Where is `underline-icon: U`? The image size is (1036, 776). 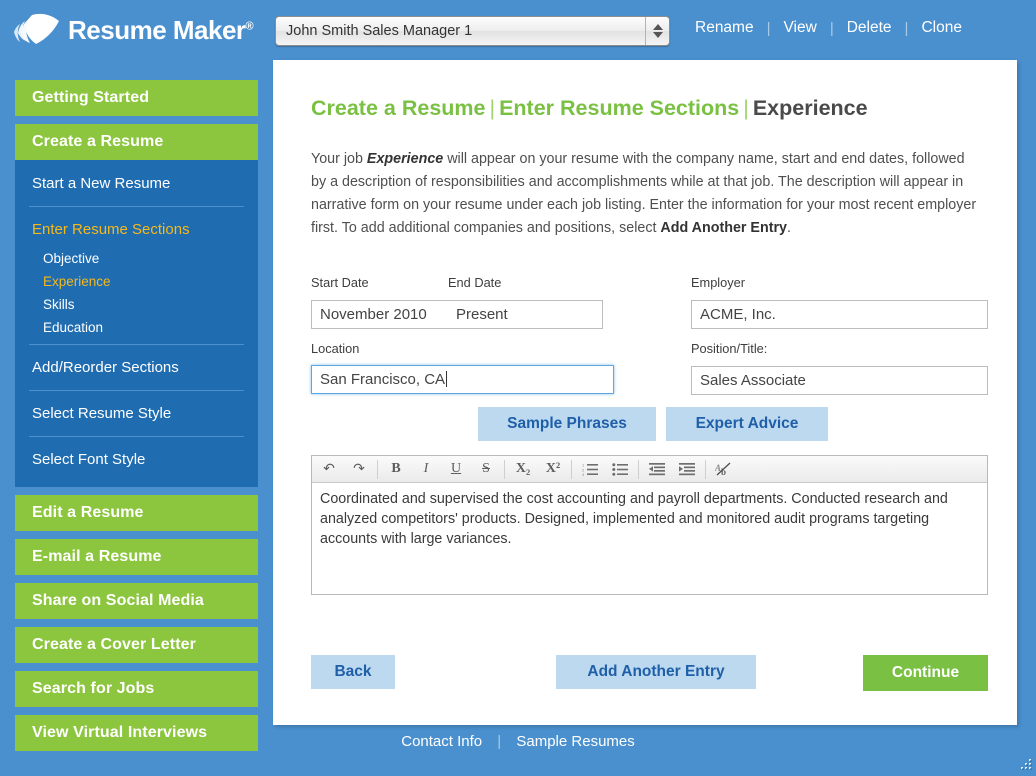
underline-icon: U is located at coordinates (456, 469).